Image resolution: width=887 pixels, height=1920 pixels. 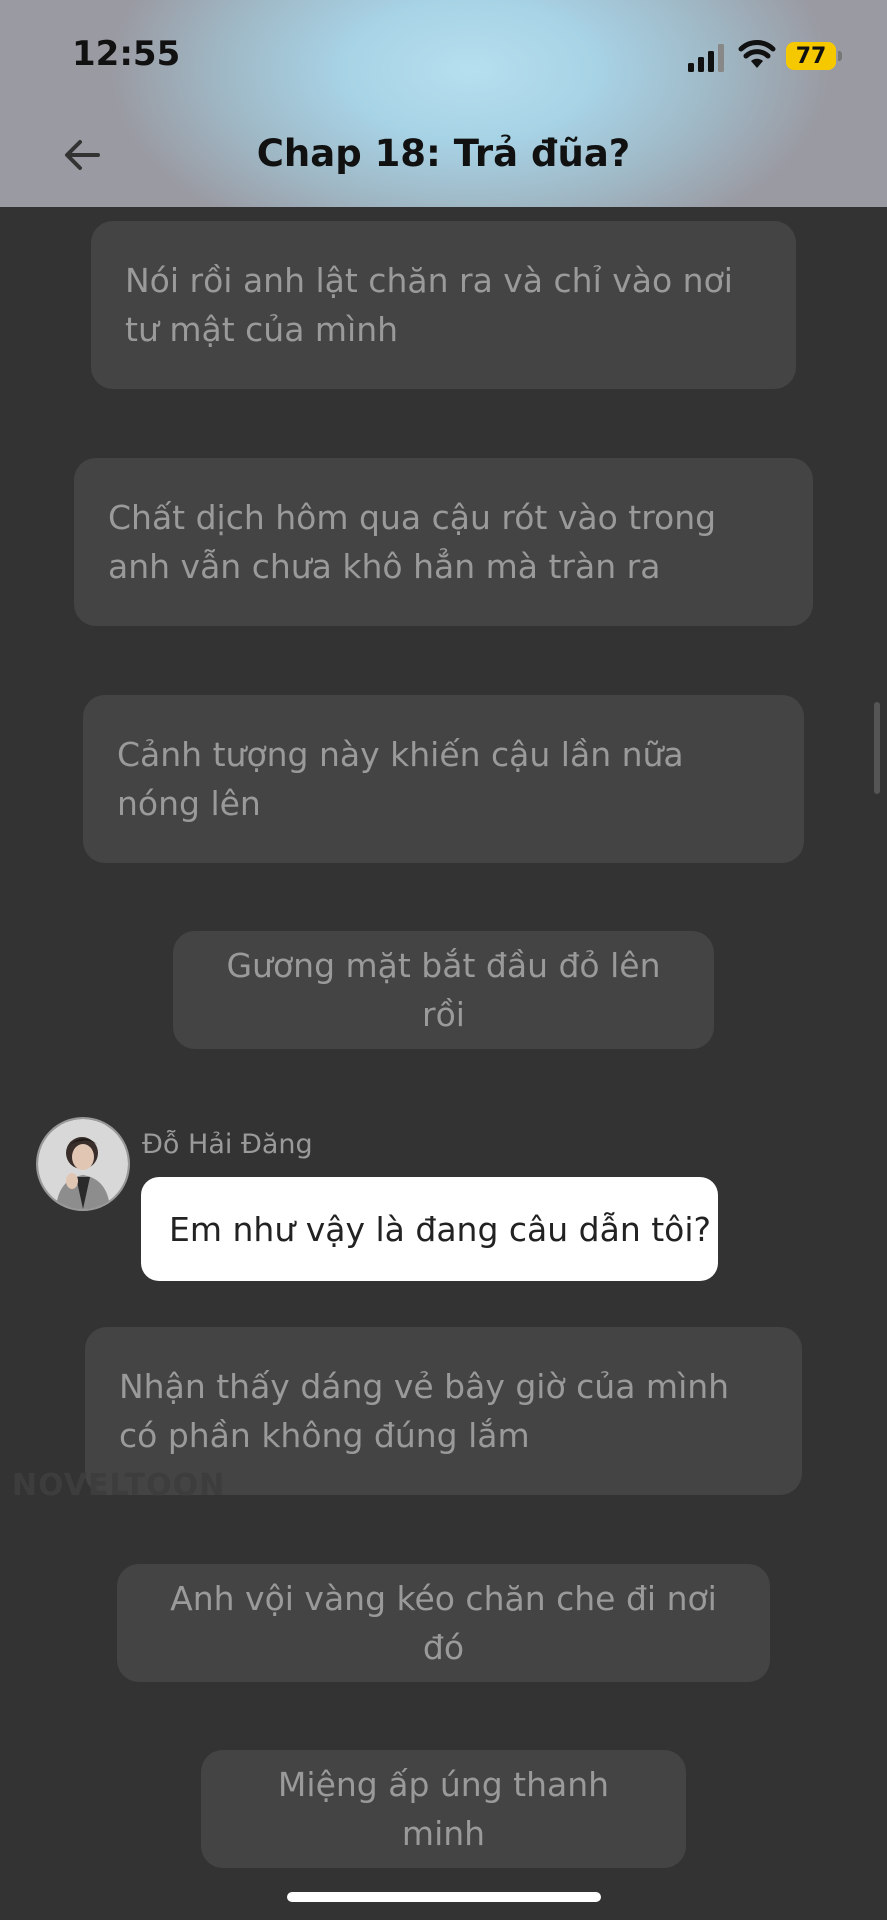 What do you see at coordinates (119, 1485) in the screenshot?
I see `watermark-logo: NOVELTOON` at bounding box center [119, 1485].